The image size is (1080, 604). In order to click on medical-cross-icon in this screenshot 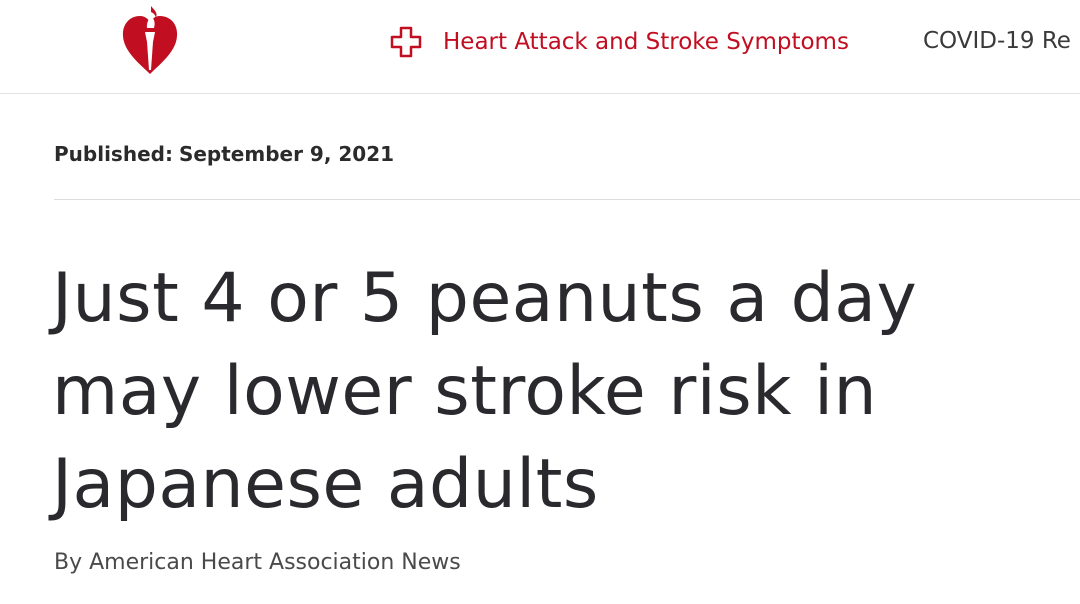, I will do `click(406, 42)`.